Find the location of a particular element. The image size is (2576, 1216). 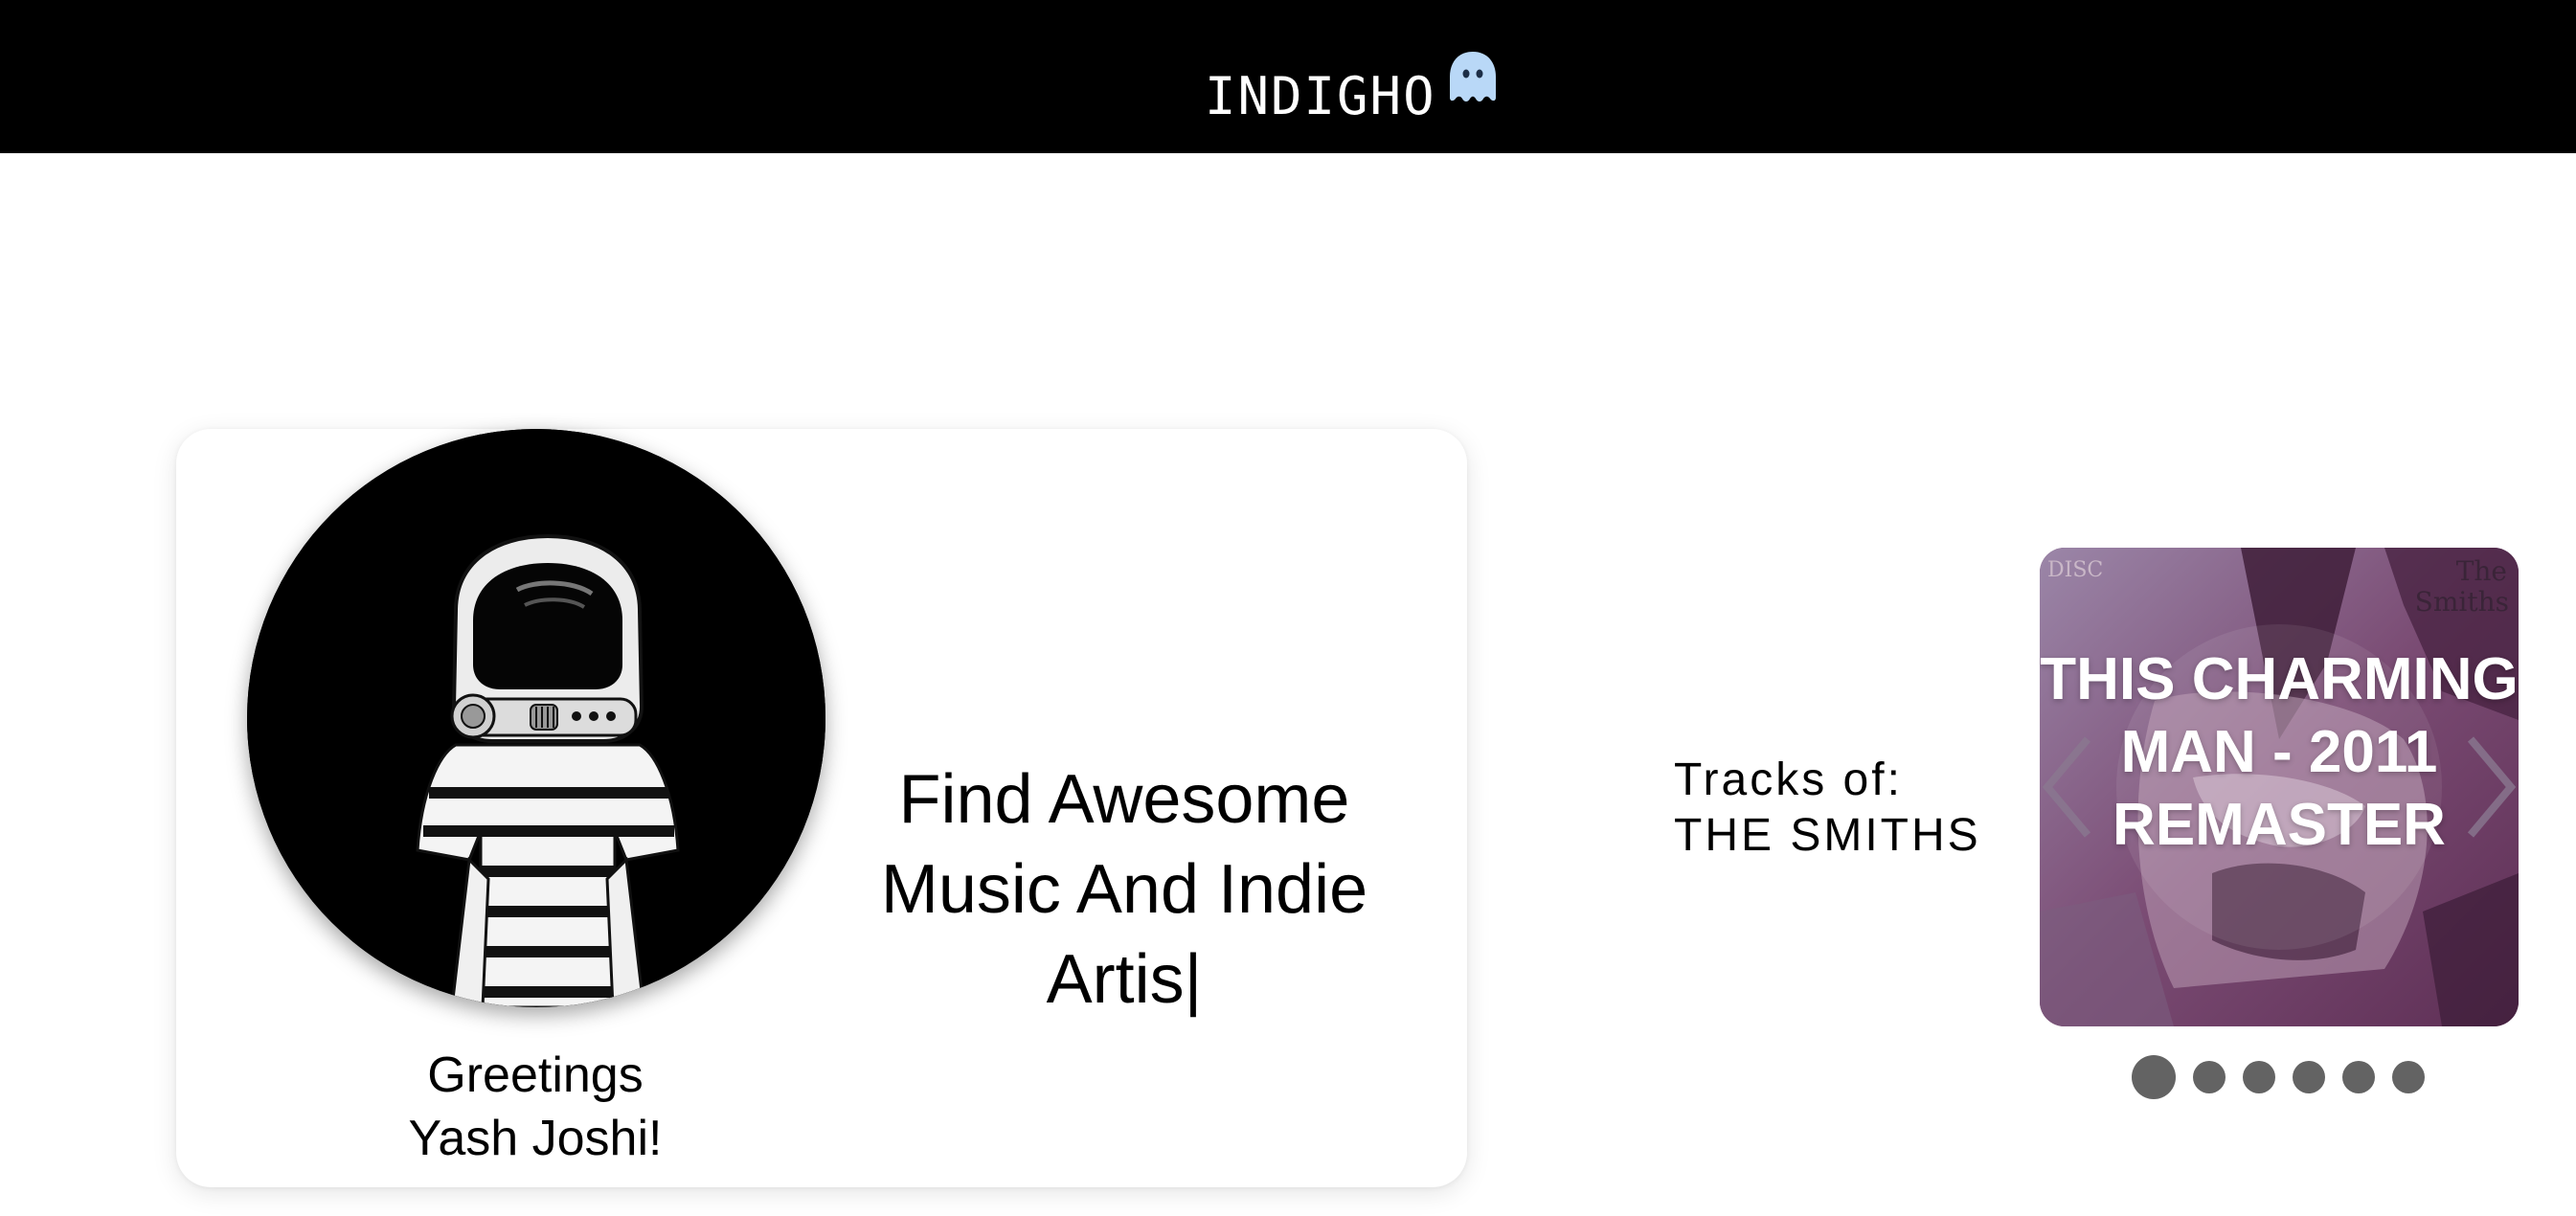

astronaut-avatar is located at coordinates (536, 718).